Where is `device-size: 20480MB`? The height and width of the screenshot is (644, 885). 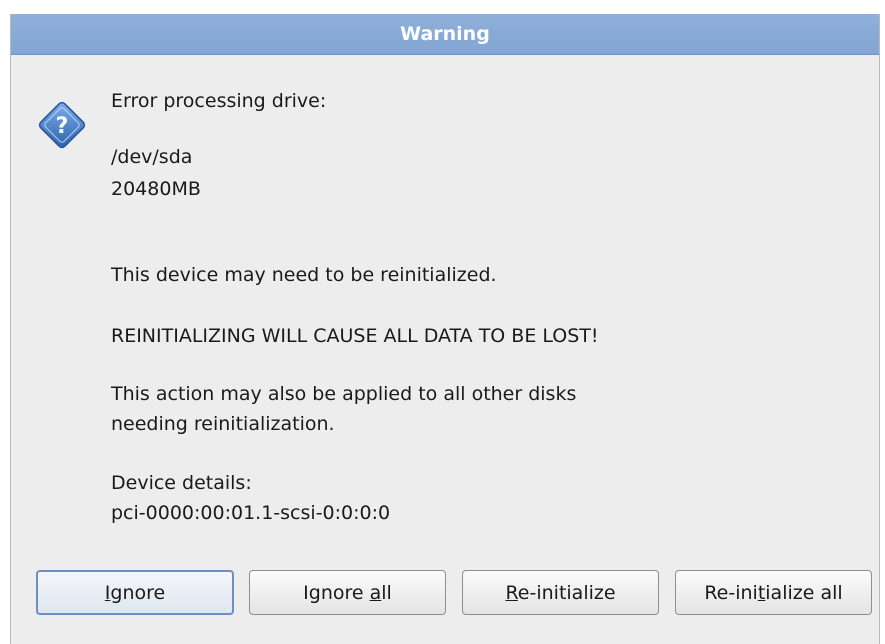 device-size: 20480MB is located at coordinates (156, 189).